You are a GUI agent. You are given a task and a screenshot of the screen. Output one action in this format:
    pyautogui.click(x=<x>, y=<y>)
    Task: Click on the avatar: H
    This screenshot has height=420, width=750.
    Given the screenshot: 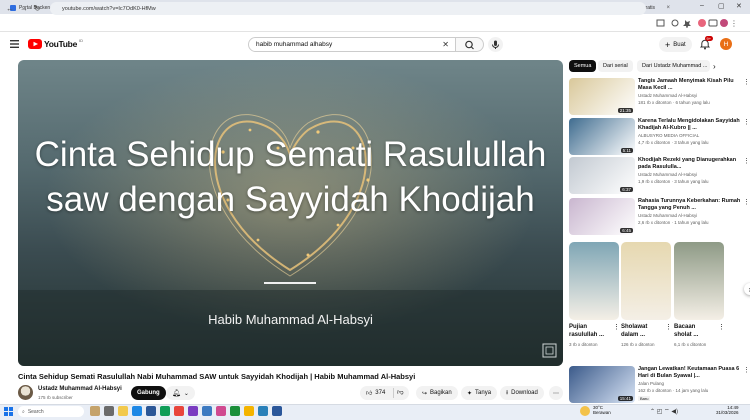 What is the action you would take?
    pyautogui.click(x=726, y=44)
    